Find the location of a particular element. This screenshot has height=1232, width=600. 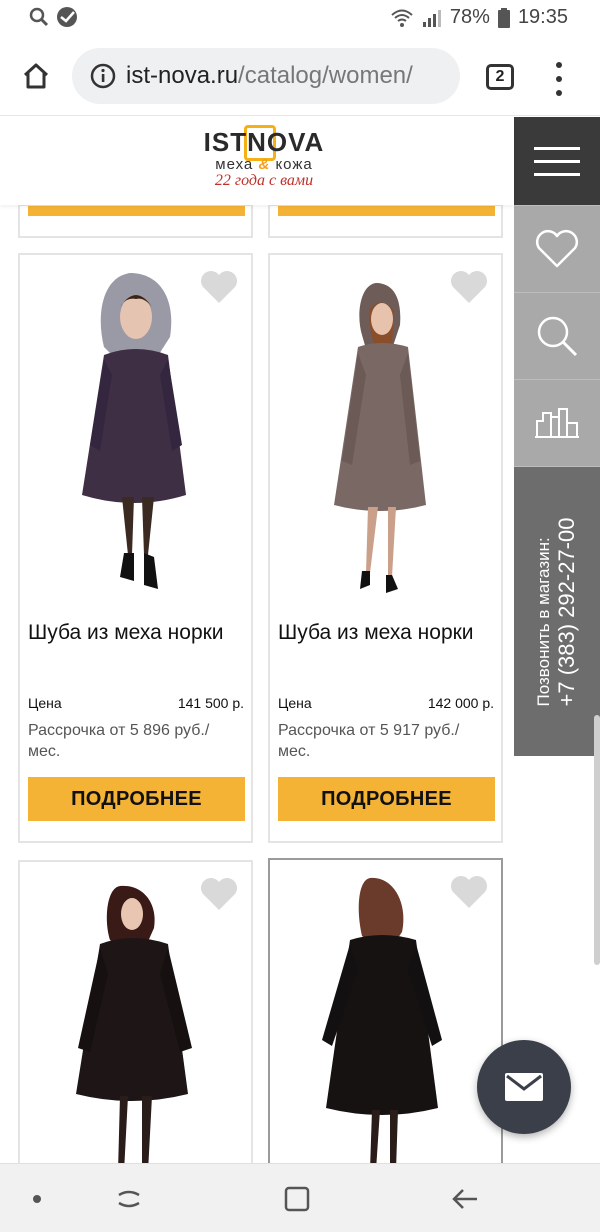

scrollbar is located at coordinates (597, 840).